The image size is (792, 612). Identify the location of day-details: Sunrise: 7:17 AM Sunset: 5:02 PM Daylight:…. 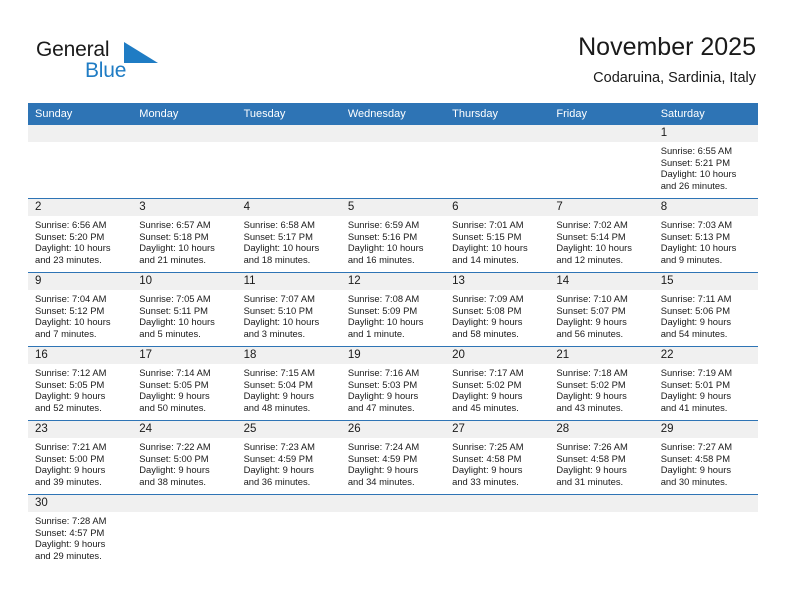
(497, 388).